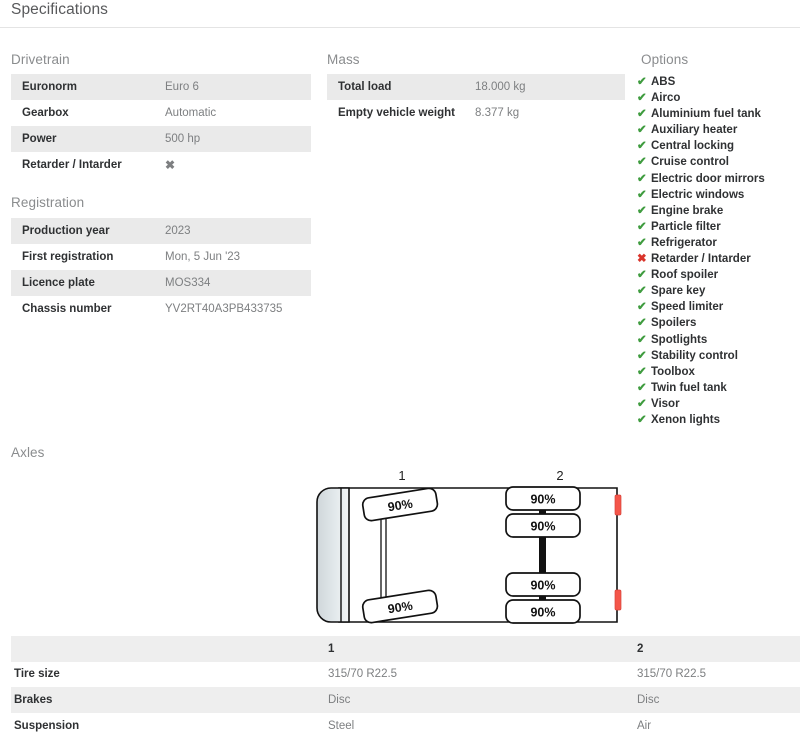  I want to click on option-row: ✔ Airco, so click(718, 98).